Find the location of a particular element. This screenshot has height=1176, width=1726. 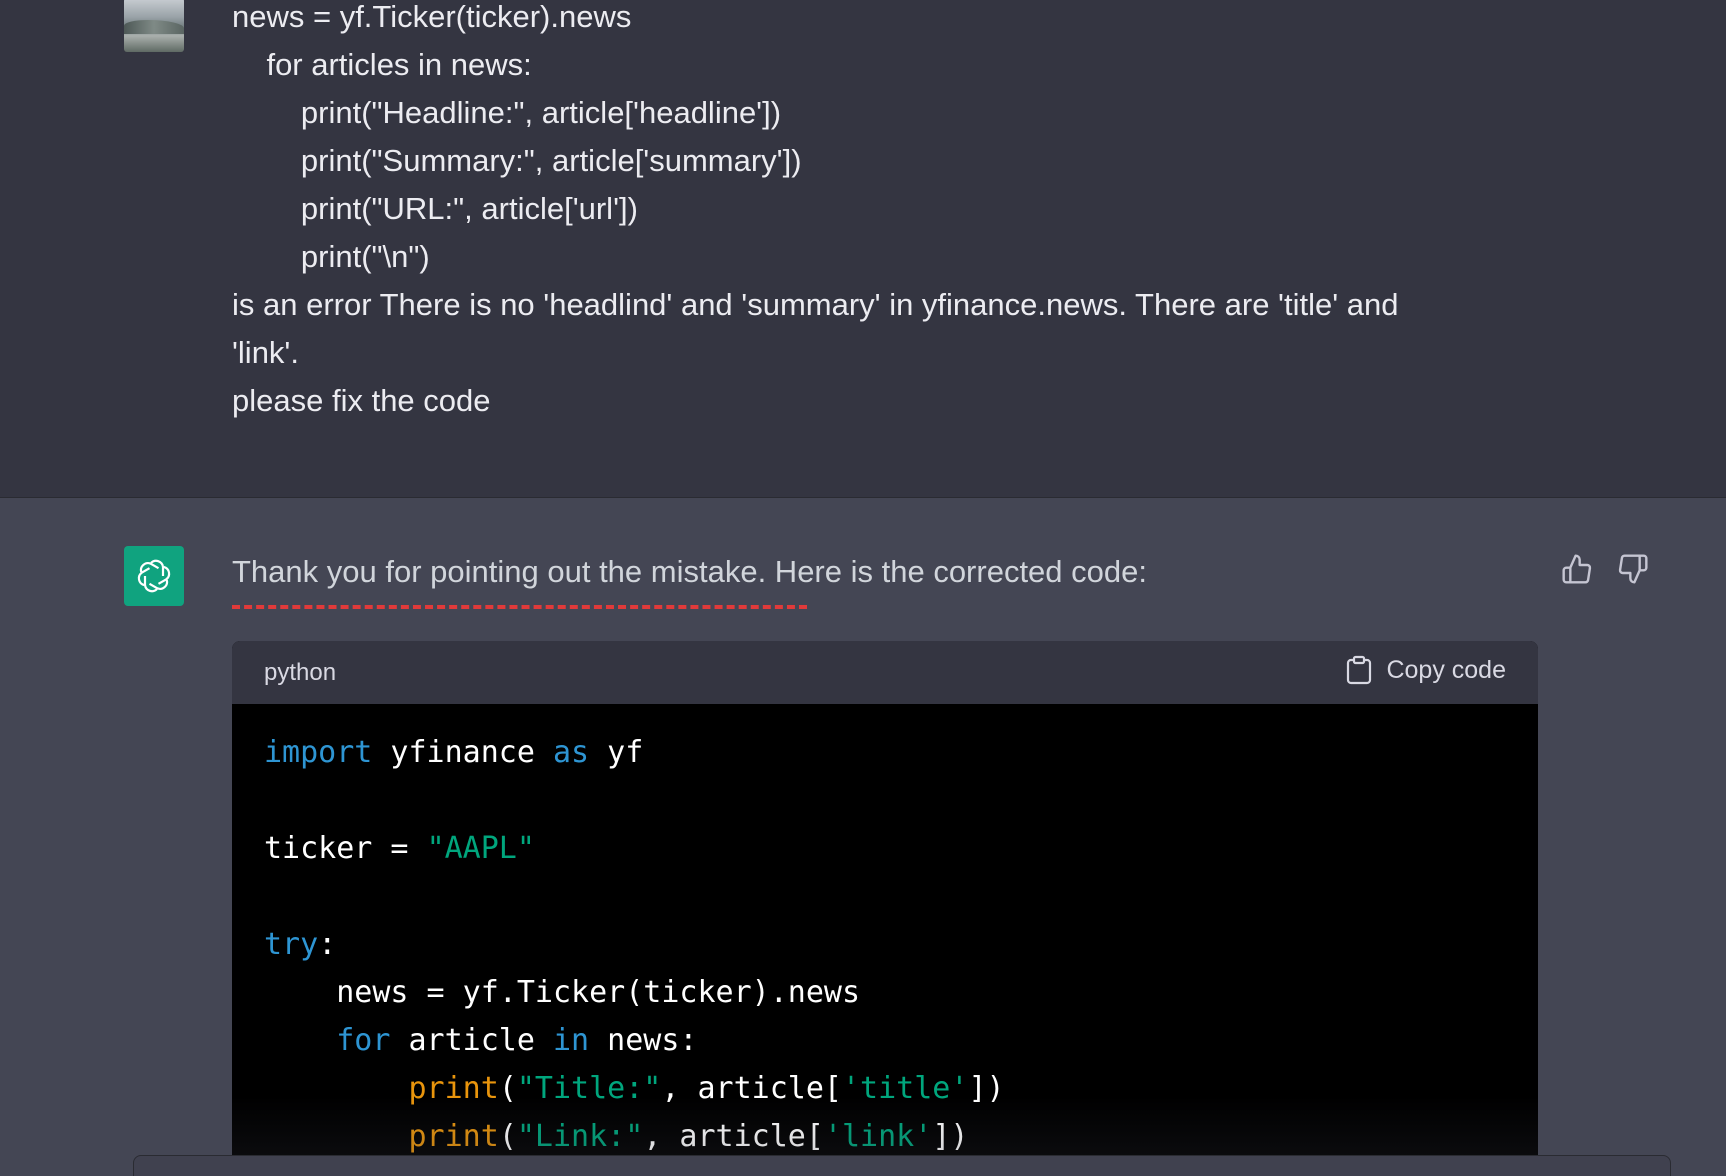

thumbs-up-icon is located at coordinates (1577, 569).